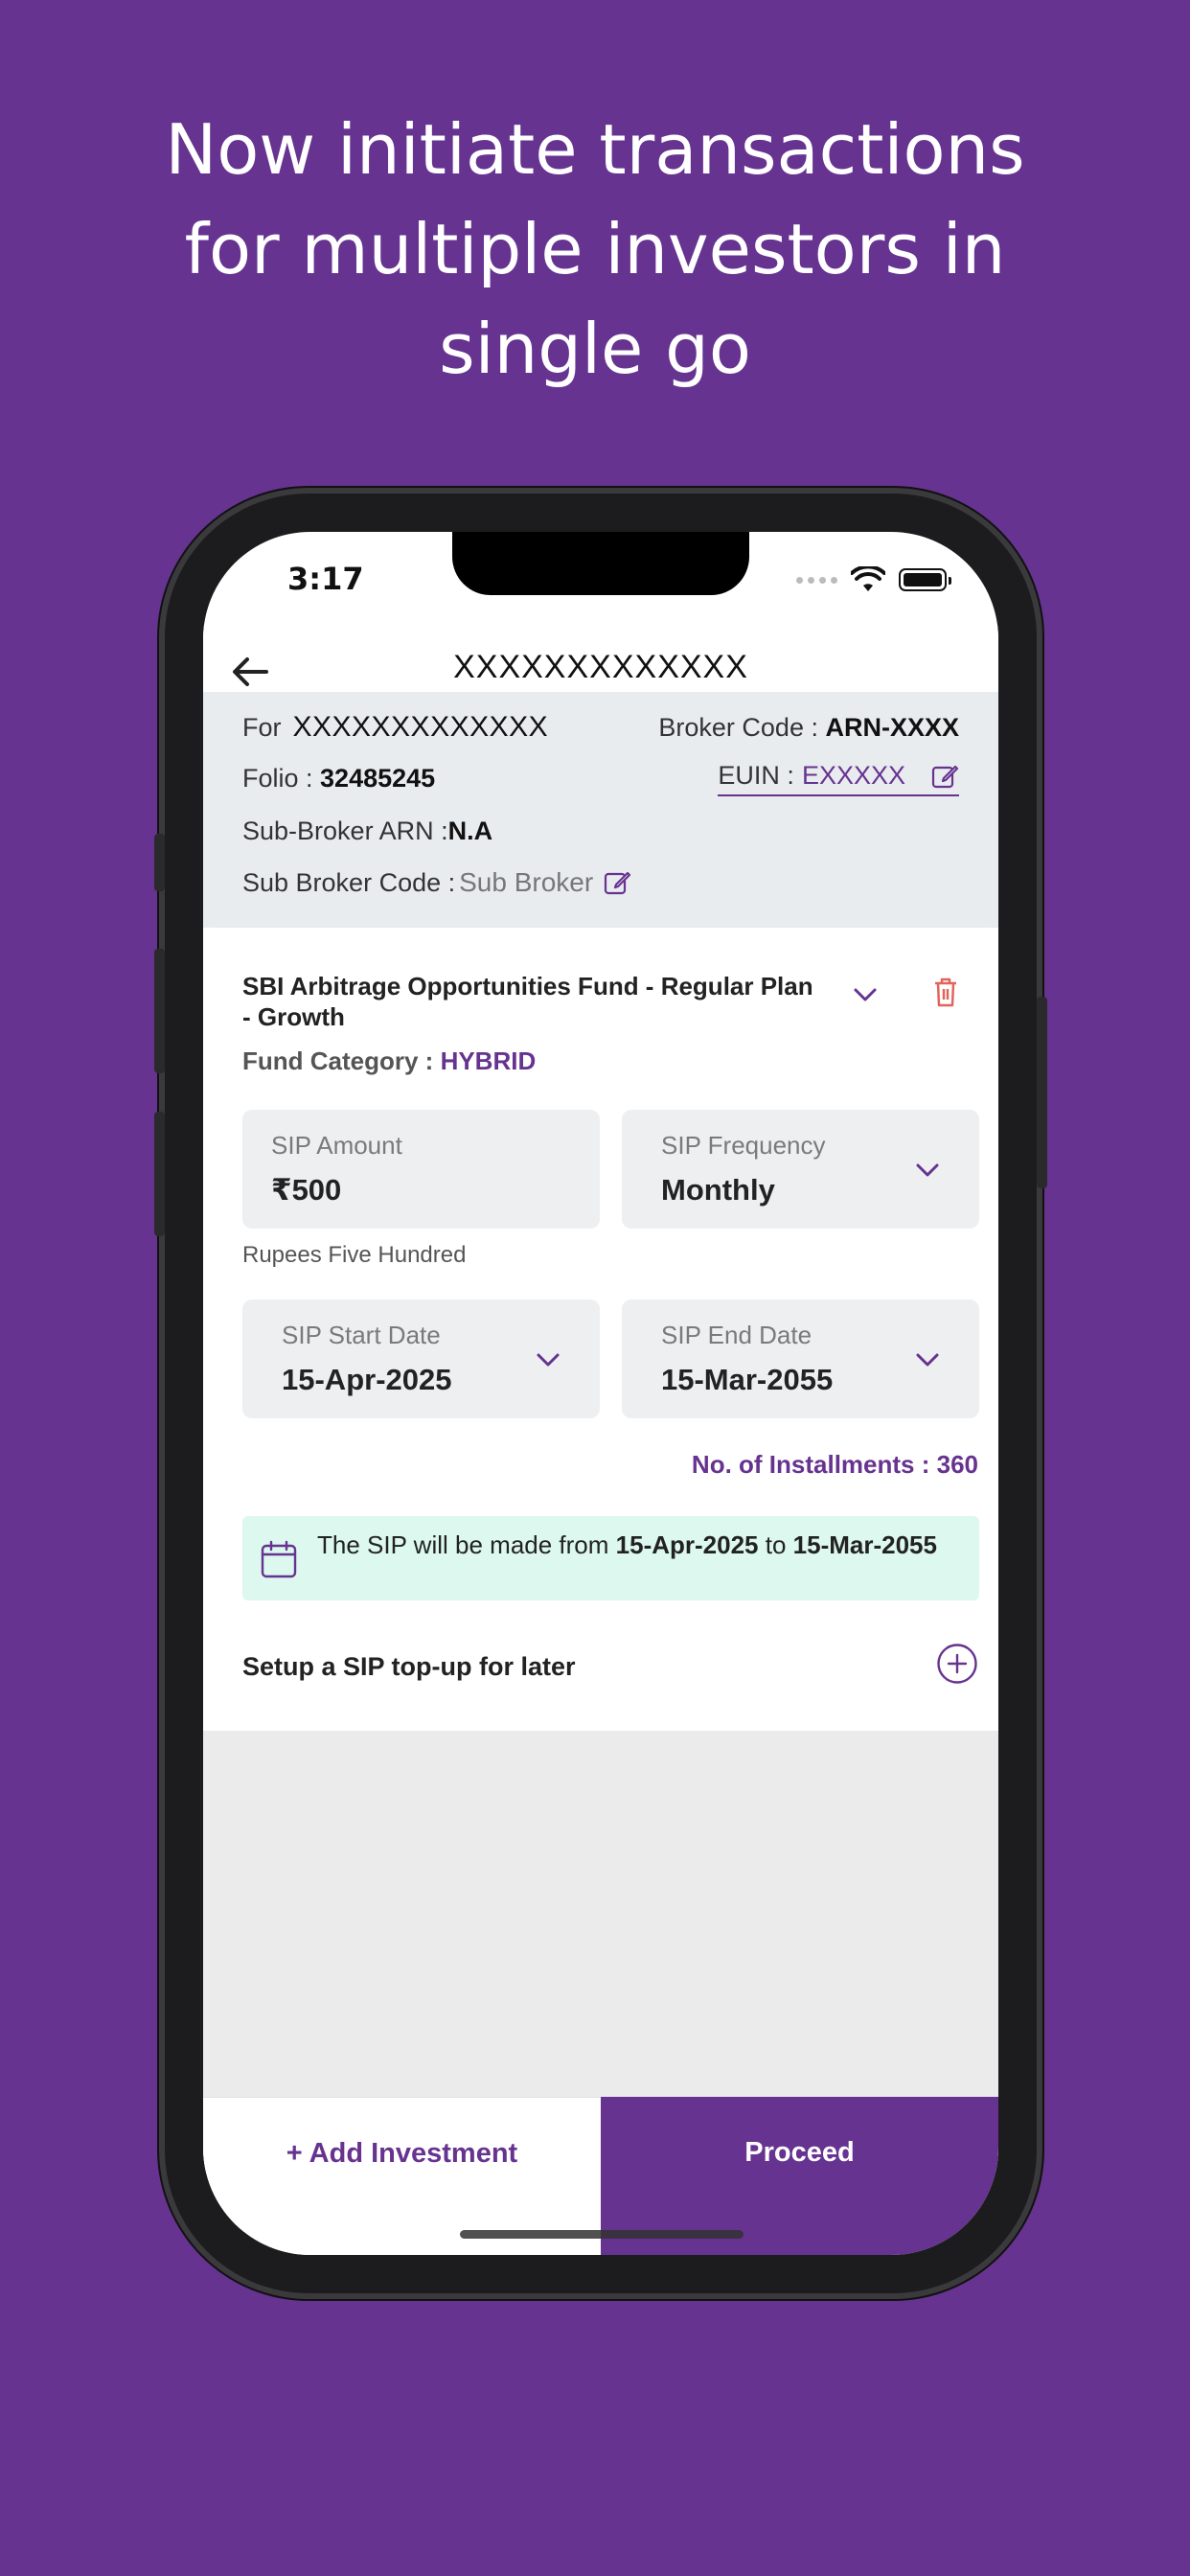  I want to click on page-title: XXXXXXXXXXXXX, so click(601, 667).